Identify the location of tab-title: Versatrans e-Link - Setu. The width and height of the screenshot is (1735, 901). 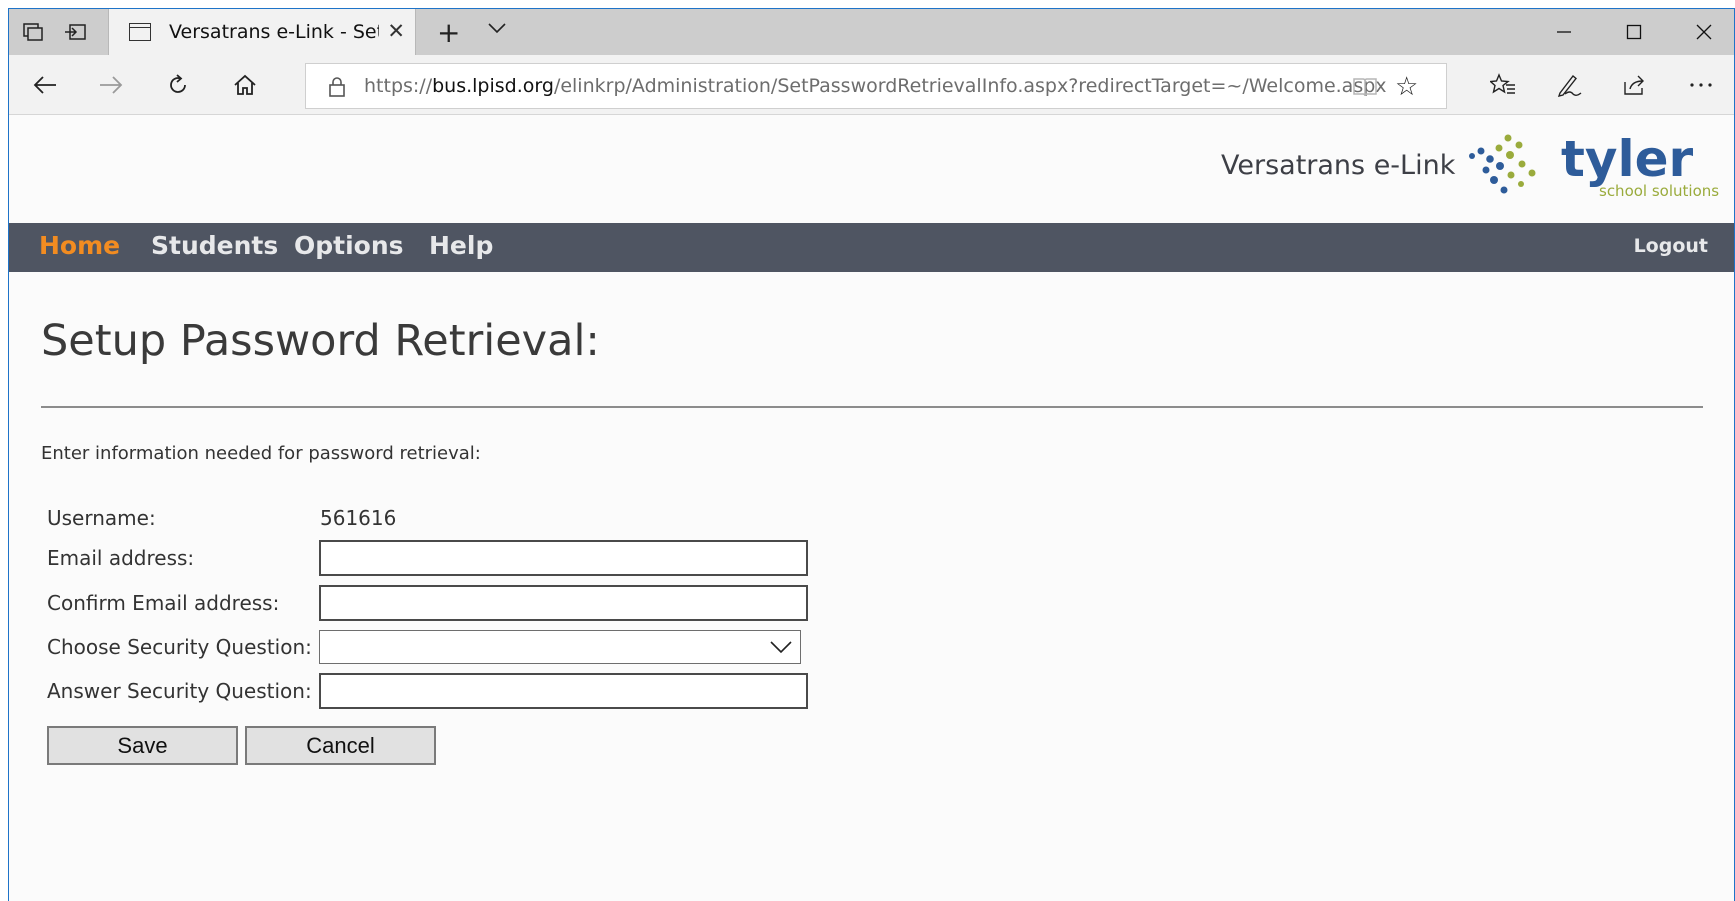
(274, 32).